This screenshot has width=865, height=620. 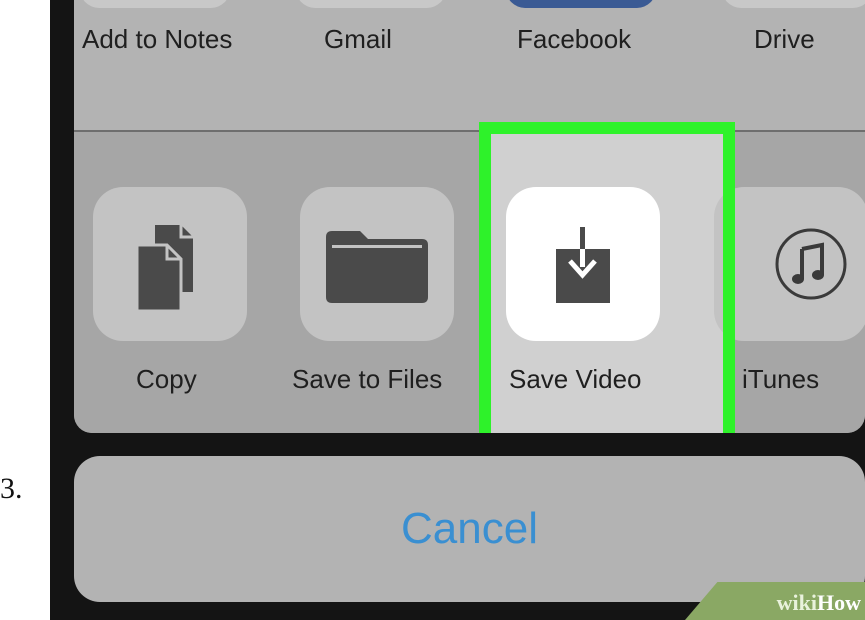 I want to click on save-video-button, so click(x=583, y=264).